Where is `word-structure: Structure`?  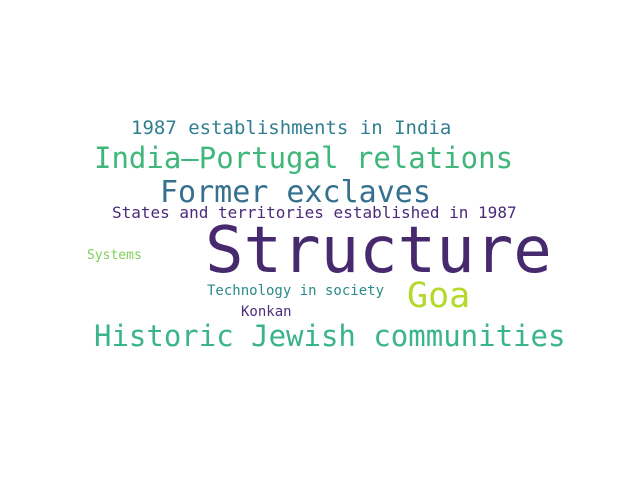
word-structure: Structure is located at coordinates (378, 251).